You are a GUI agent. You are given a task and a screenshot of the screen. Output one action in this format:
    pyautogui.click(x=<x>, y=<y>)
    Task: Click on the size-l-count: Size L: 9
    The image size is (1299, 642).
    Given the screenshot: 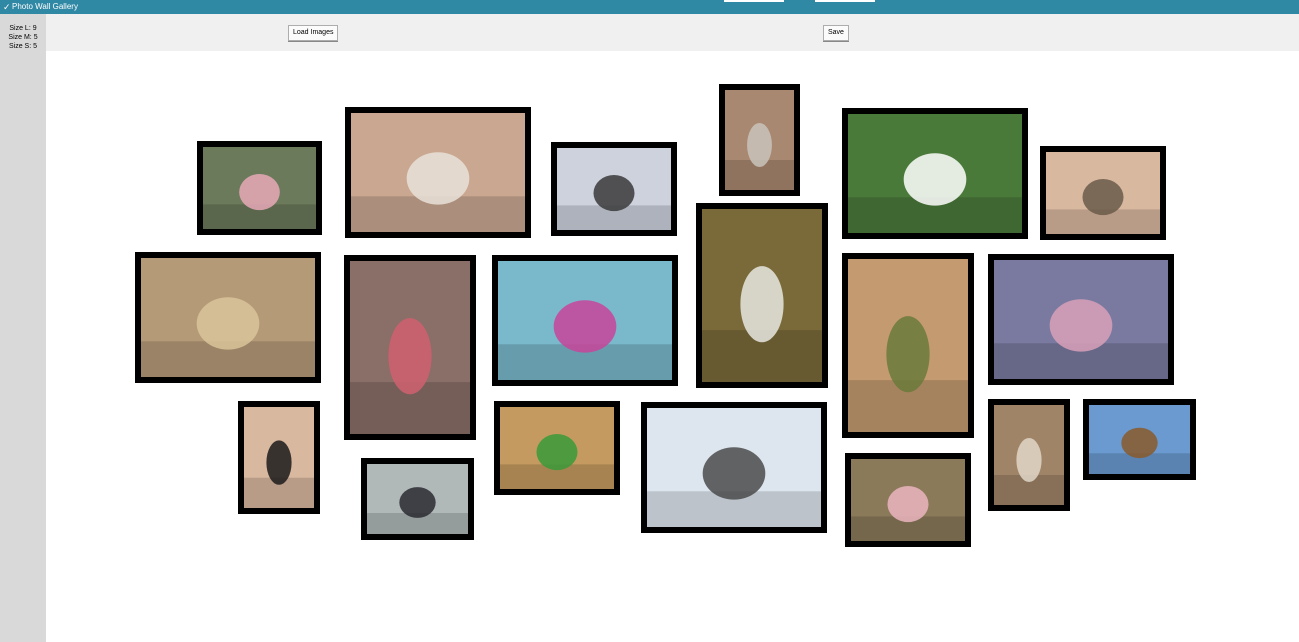 What is the action you would take?
    pyautogui.click(x=23, y=28)
    